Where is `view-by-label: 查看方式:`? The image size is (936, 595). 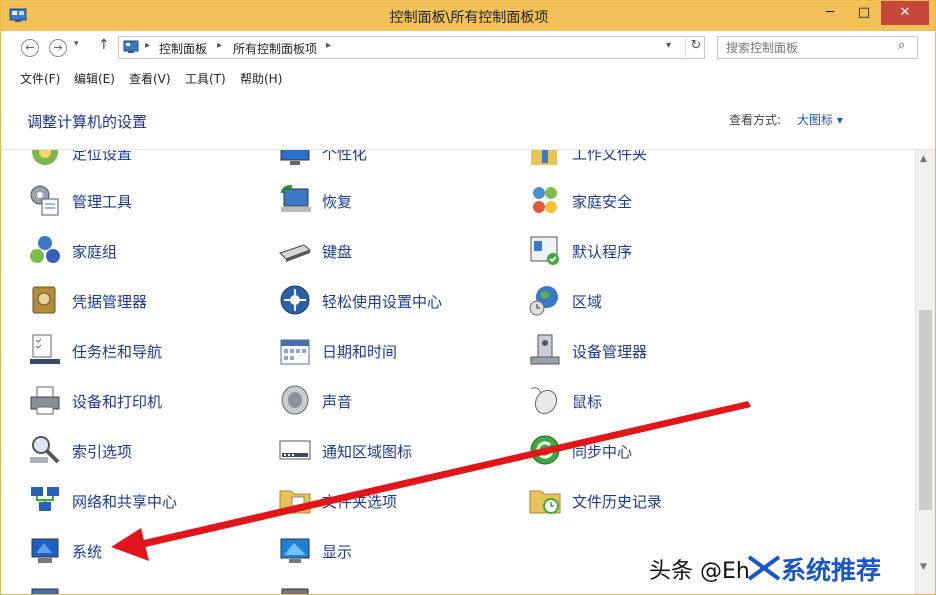 view-by-label: 查看方式: is located at coordinates (755, 120).